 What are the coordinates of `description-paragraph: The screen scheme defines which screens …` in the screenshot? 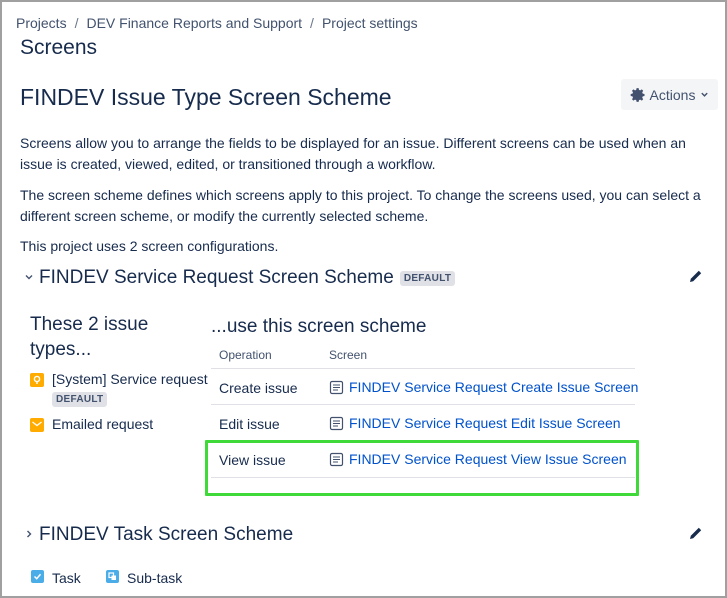 It's located at (360, 205).